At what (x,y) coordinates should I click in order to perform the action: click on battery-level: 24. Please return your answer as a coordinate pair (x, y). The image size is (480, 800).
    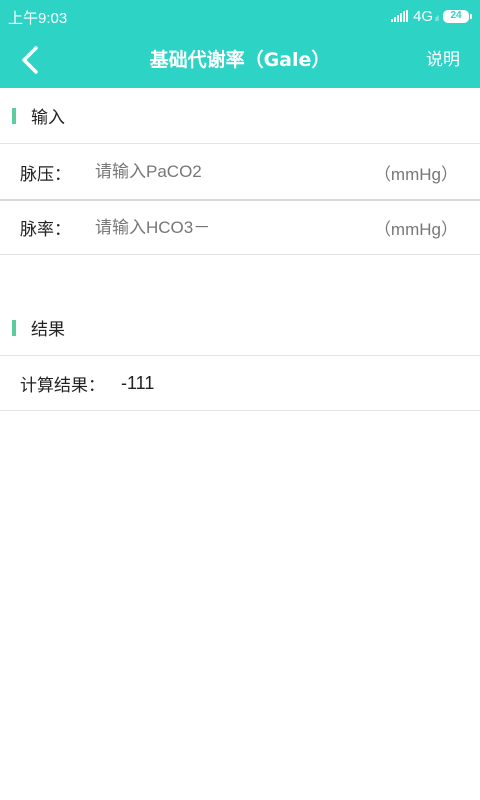
    Looking at the image, I should click on (456, 15).